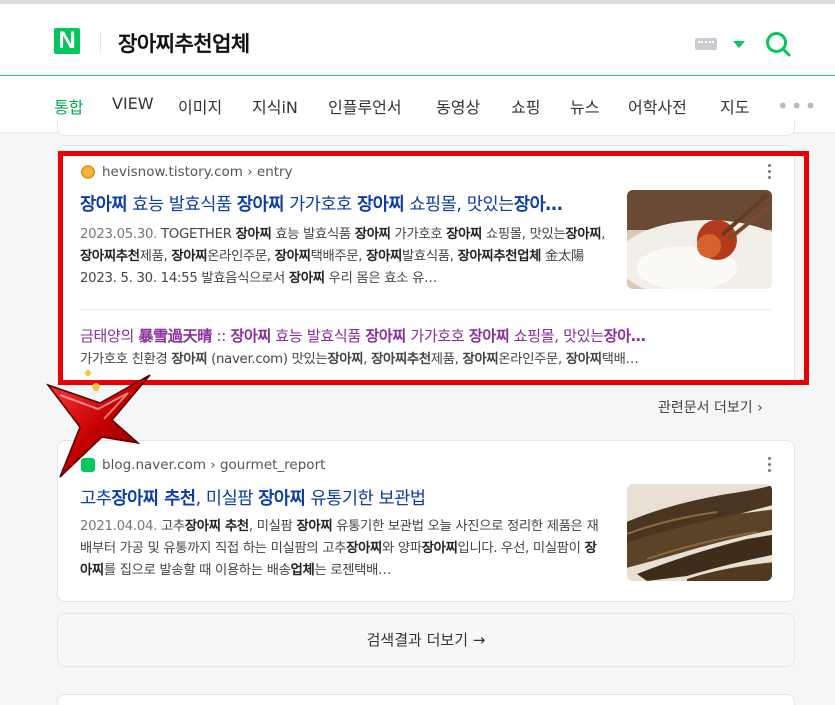  What do you see at coordinates (119, 526) in the screenshot?
I see `result-date: 2021.04.04.` at bounding box center [119, 526].